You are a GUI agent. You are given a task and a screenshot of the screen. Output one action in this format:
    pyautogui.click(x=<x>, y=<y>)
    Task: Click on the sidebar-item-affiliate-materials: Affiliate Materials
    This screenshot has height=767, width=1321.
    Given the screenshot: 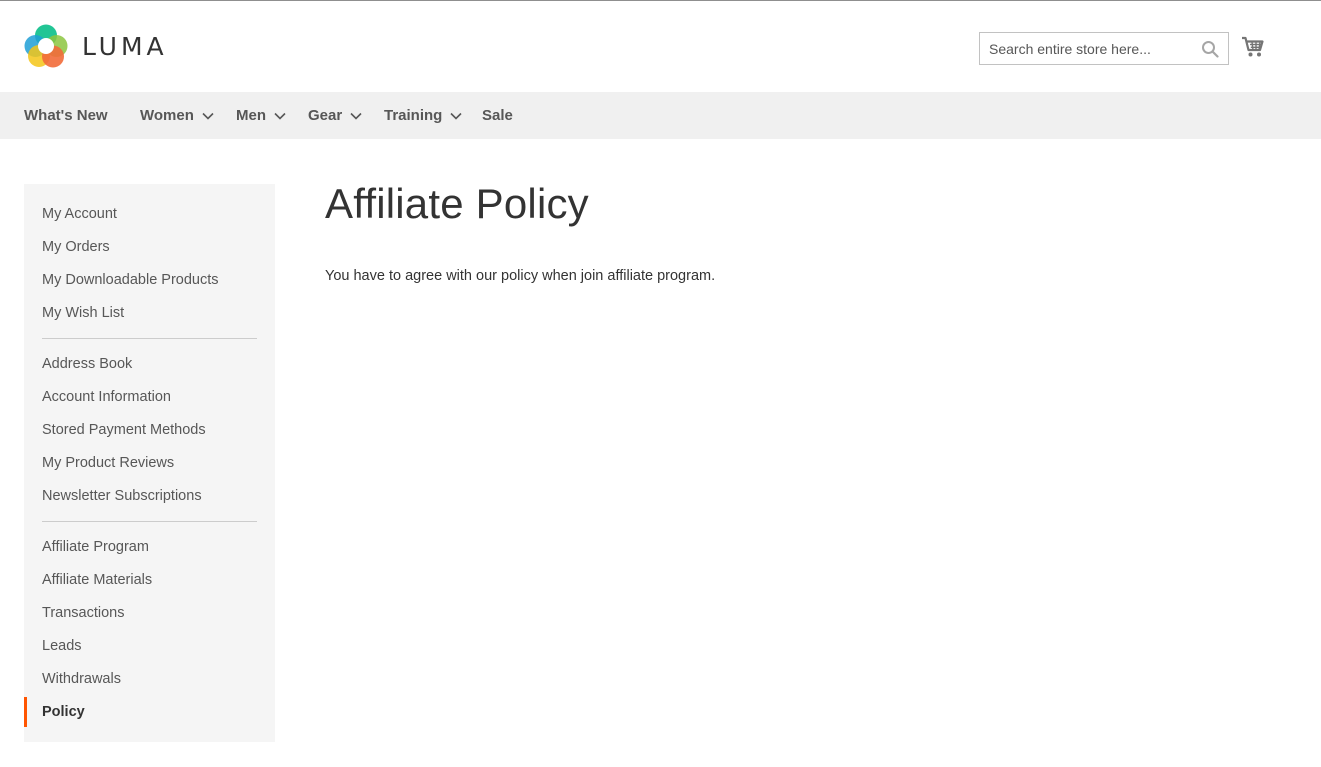 What is the action you would take?
    pyautogui.click(x=97, y=580)
    